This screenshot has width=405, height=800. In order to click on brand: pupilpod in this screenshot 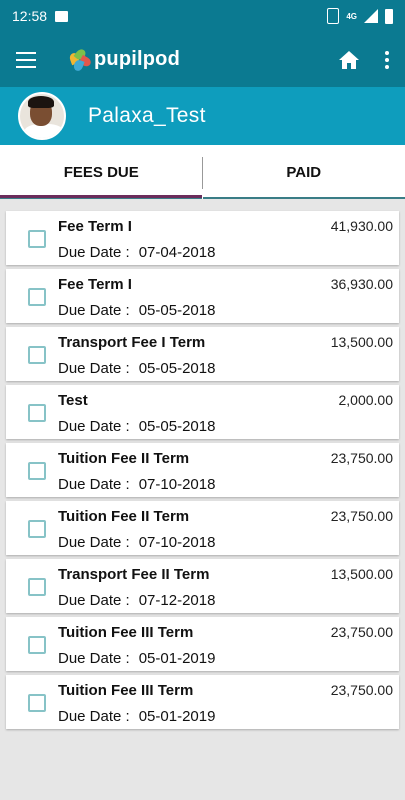, I will do `click(124, 59)`.